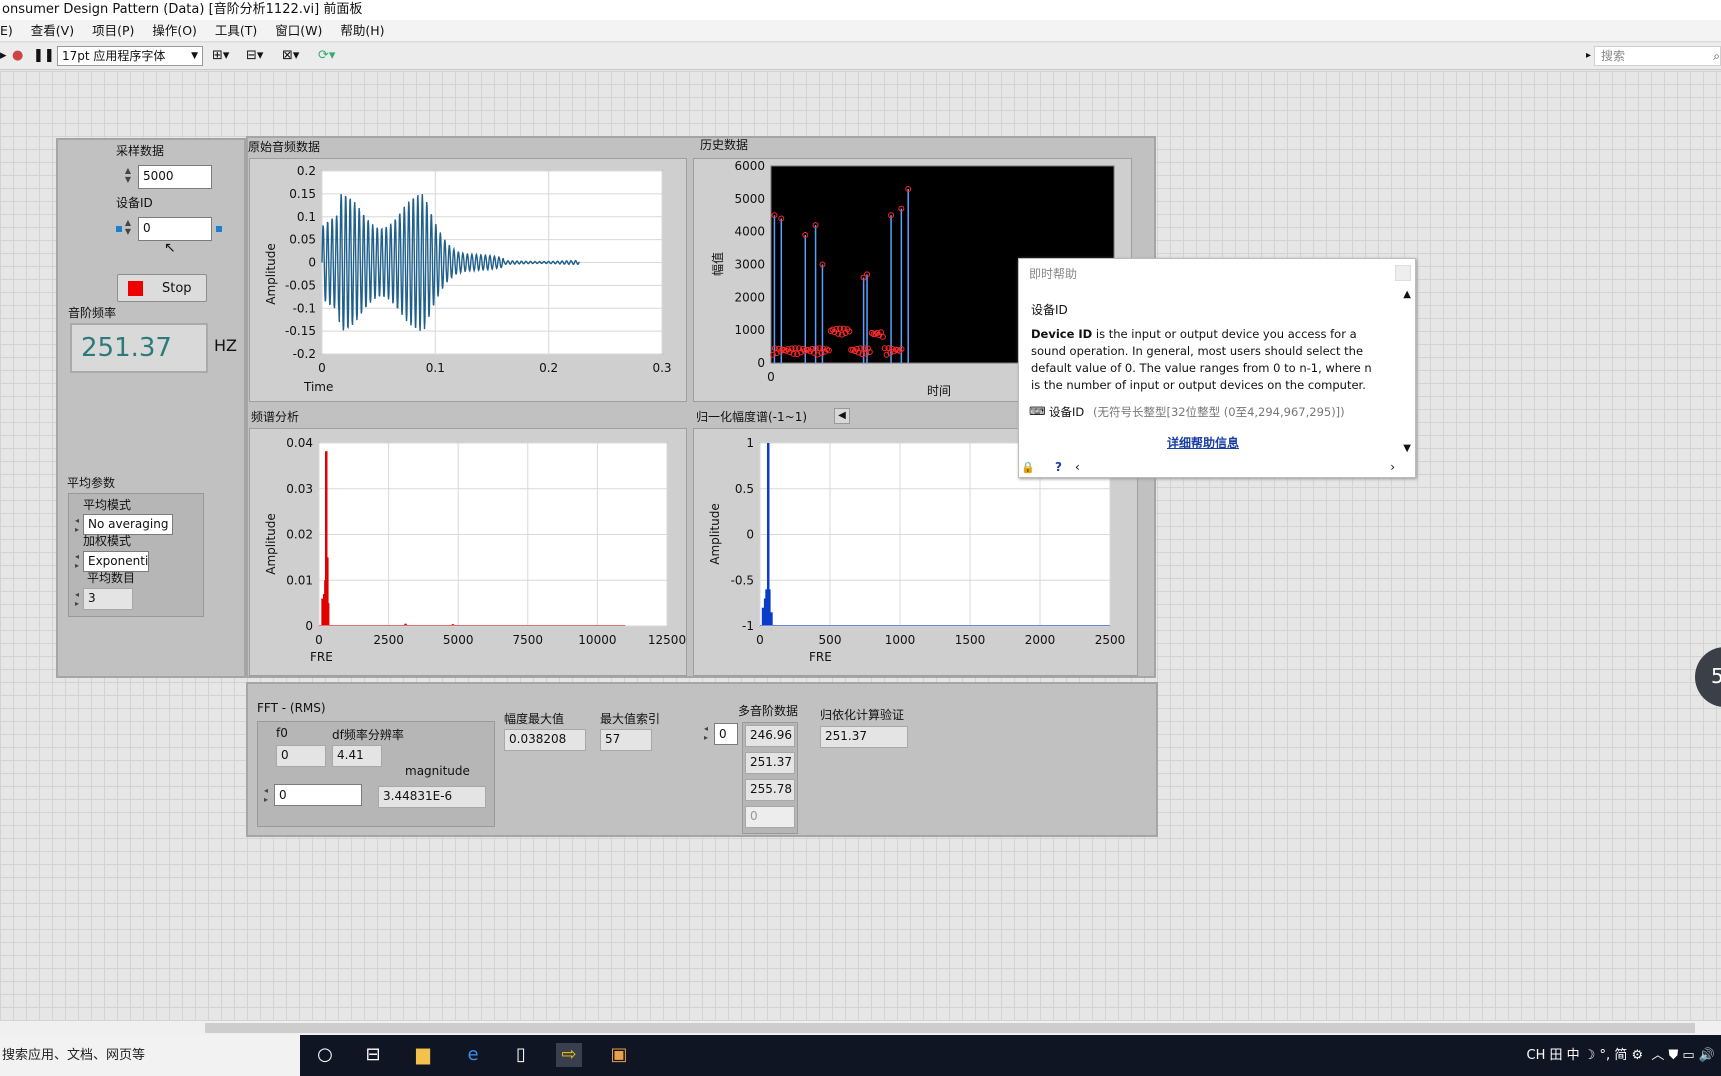 The height and width of the screenshot is (1076, 1721). Describe the element at coordinates (219, 229) in the screenshot. I see `selection-handle-right` at that location.